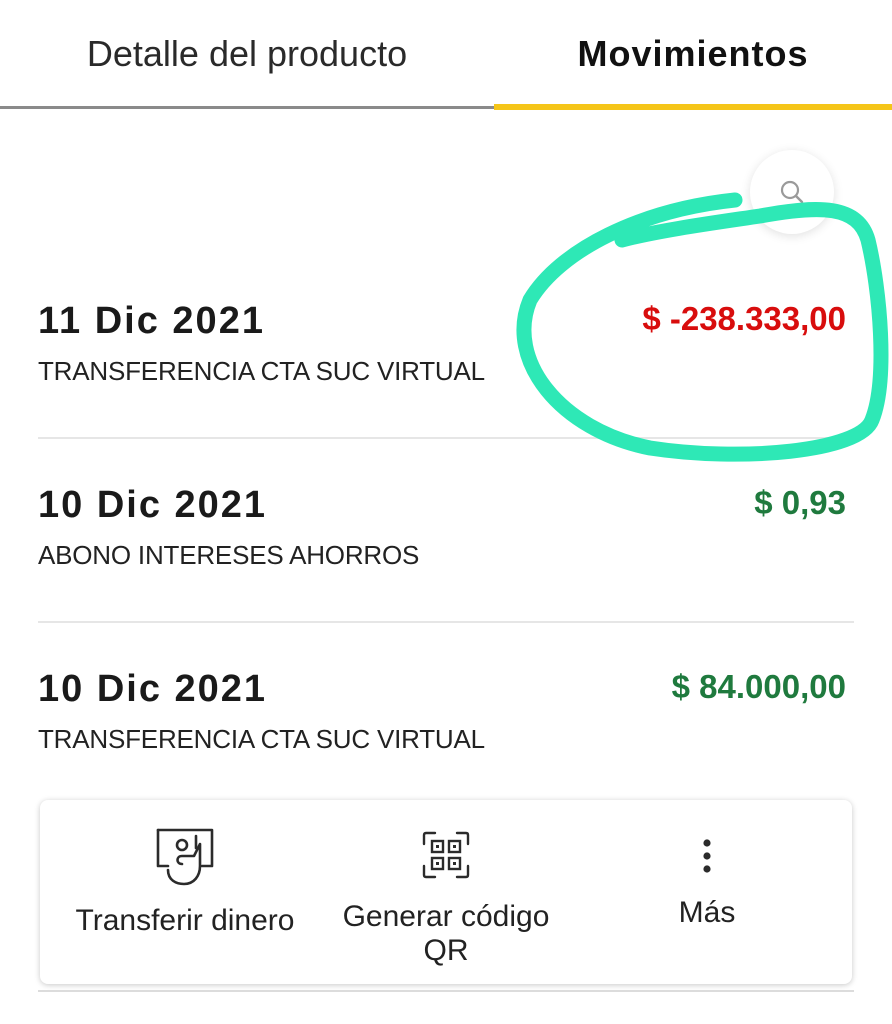 This screenshot has height=1024, width=892. I want to click on transaction-amount: $ 84.000,00, so click(758, 686).